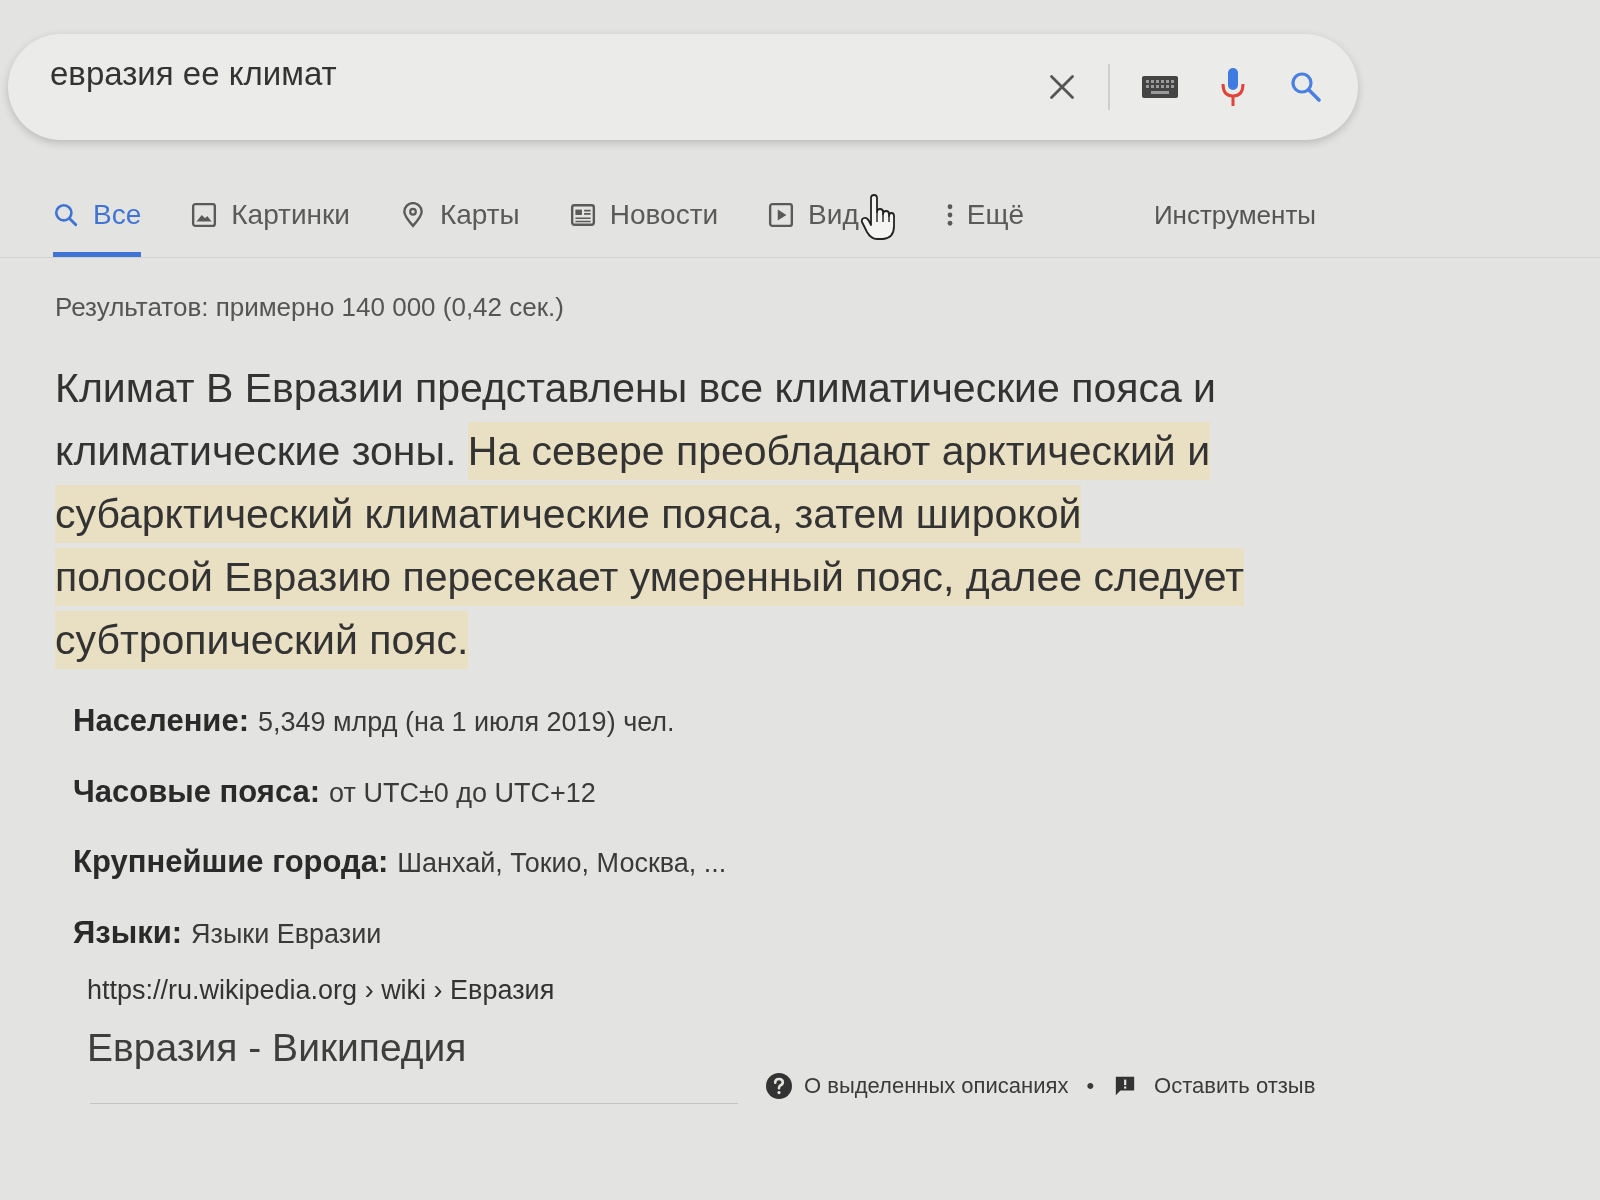 Image resolution: width=1600 pixels, height=1200 pixels. What do you see at coordinates (466, 722) in the screenshot?
I see `fact-value: 5,349 млрд (на 1 июля 2019) чел.` at bounding box center [466, 722].